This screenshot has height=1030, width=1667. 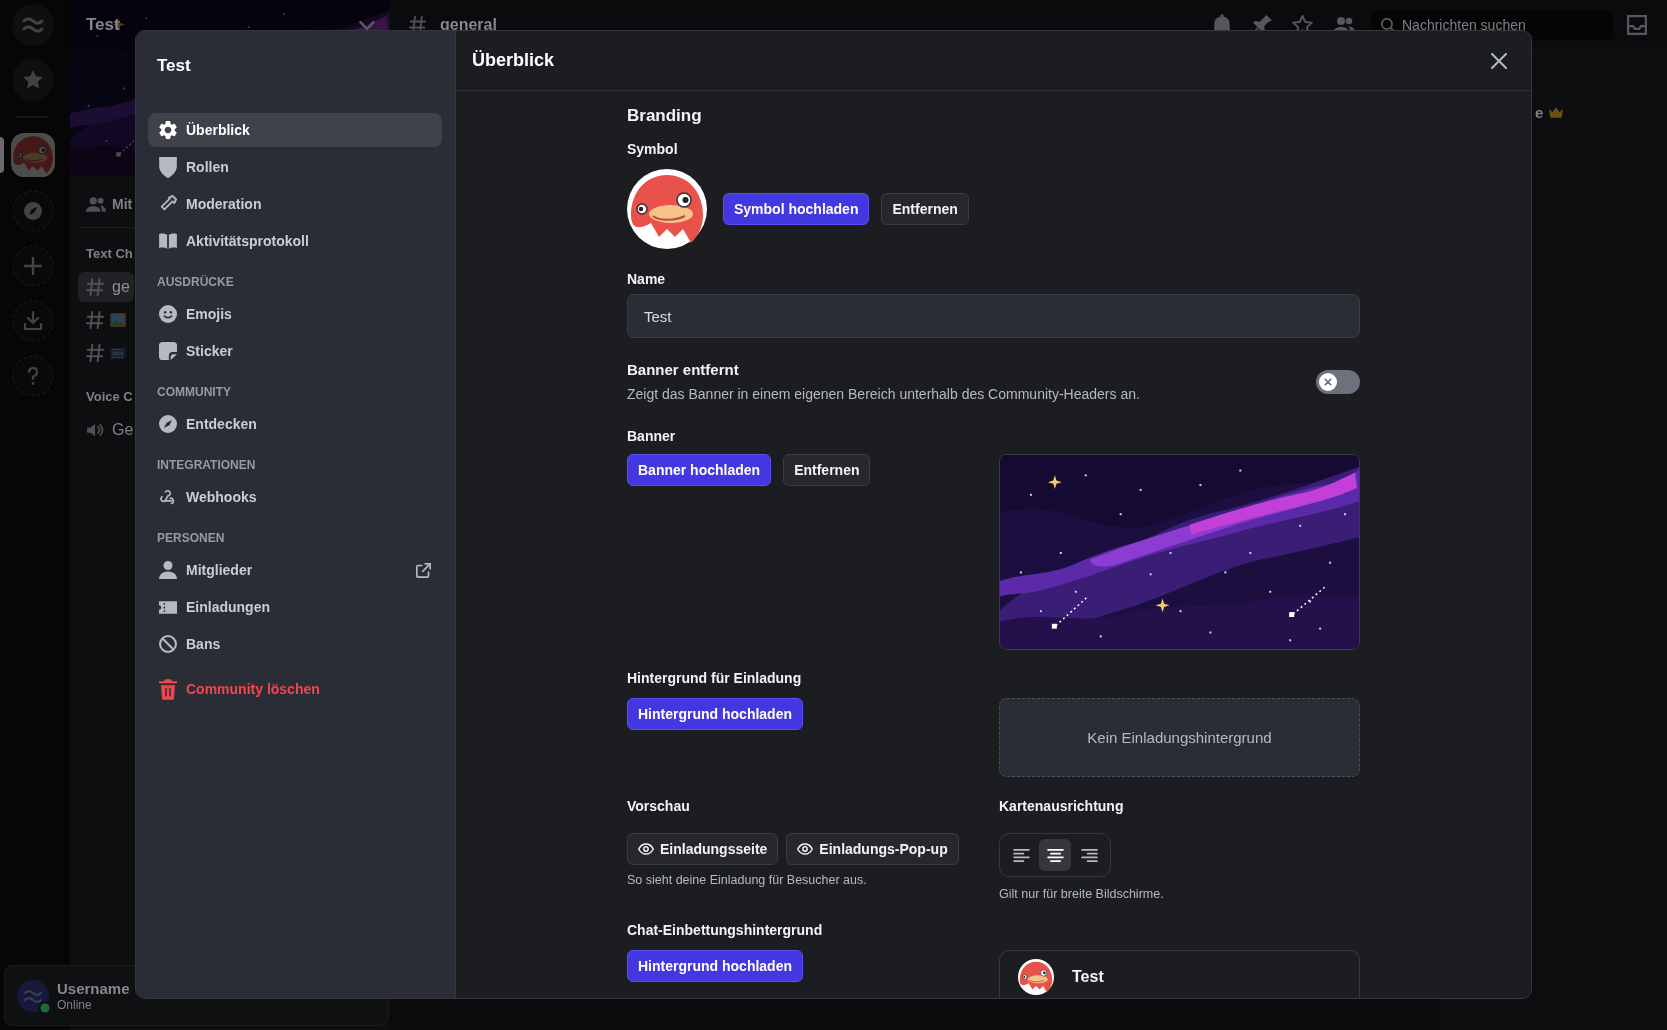 What do you see at coordinates (703, 849) in the screenshot?
I see `preview-button: Einladungsseite` at bounding box center [703, 849].